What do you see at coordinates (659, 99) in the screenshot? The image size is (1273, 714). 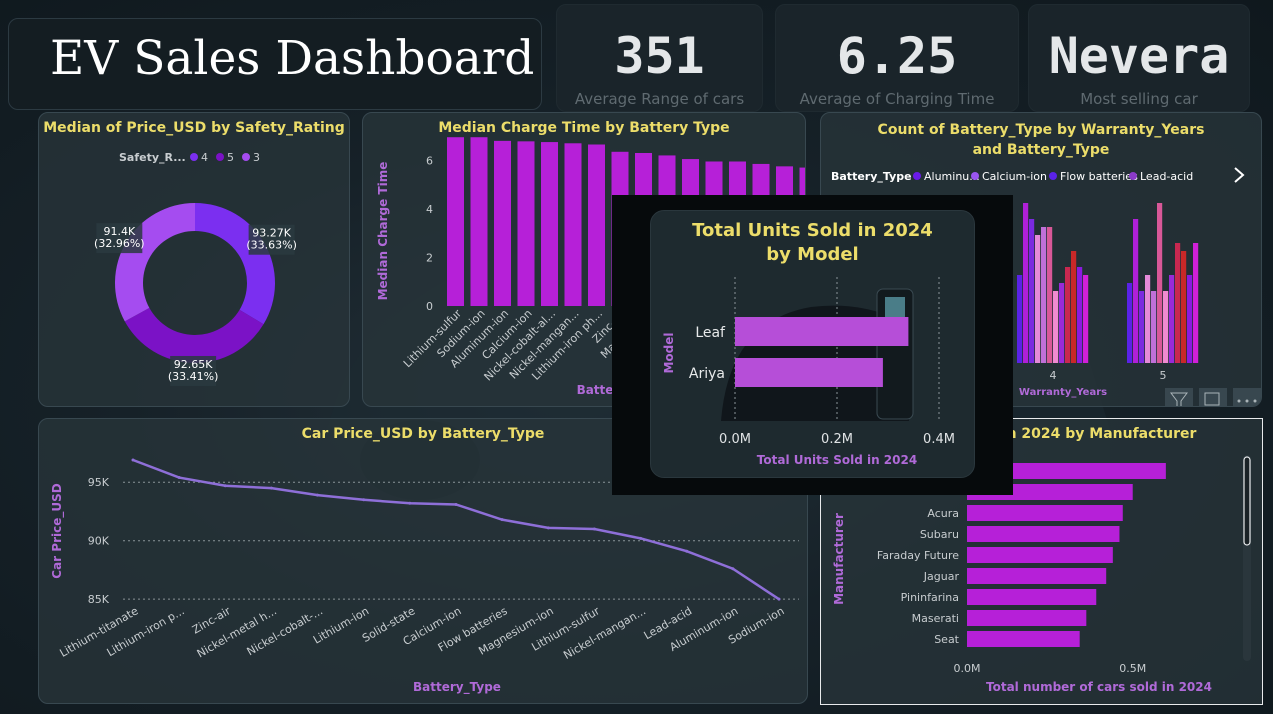 I see `kpi-label: Average Range of cars` at bounding box center [659, 99].